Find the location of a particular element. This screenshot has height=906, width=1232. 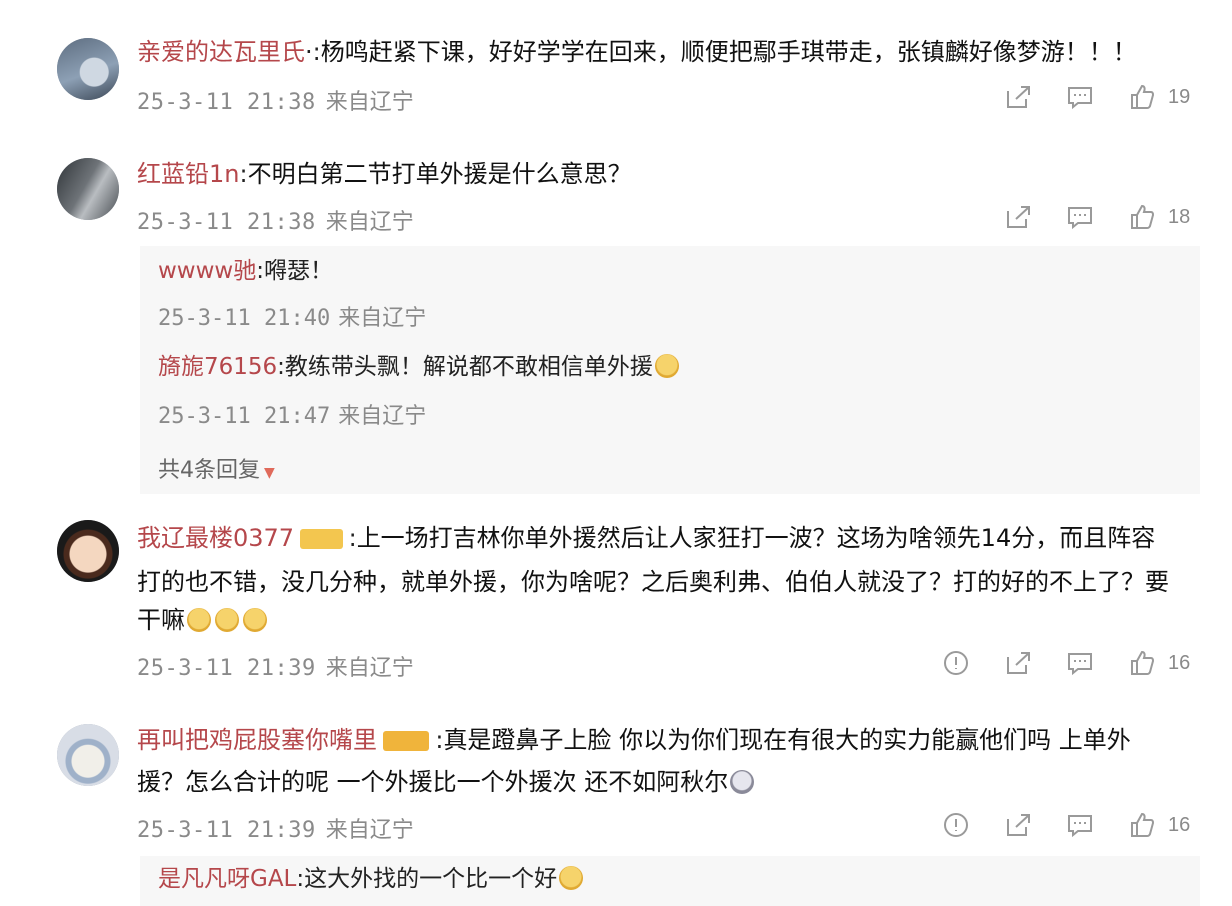

comment-line: 干嘛 is located at coordinates (664, 620).